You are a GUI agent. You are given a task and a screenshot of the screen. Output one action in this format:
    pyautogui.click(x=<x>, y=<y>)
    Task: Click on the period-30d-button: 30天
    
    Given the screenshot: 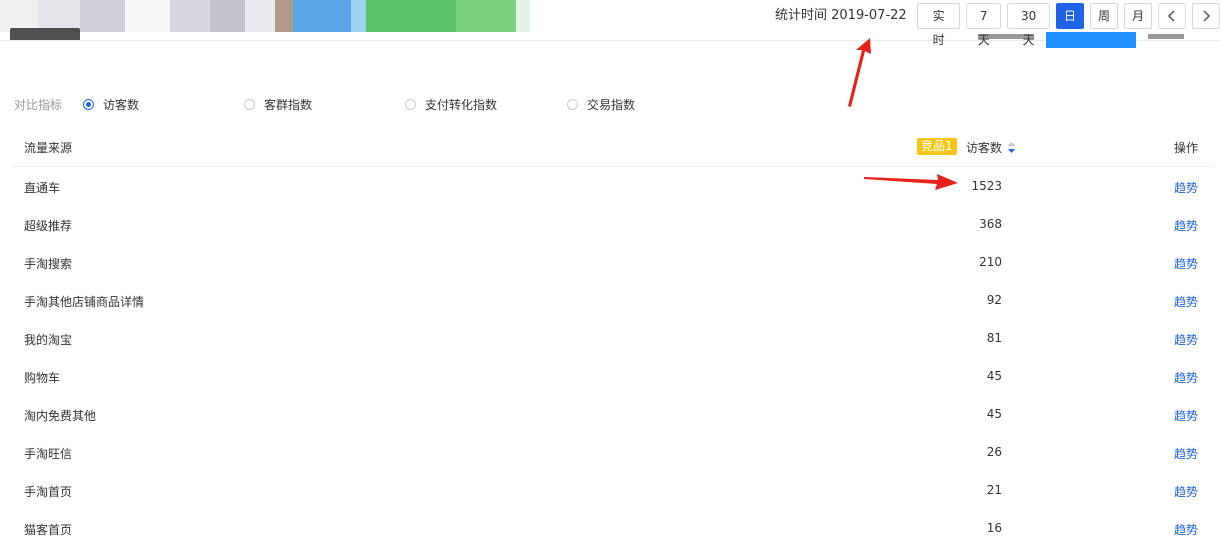 What is the action you would take?
    pyautogui.click(x=1028, y=25)
    